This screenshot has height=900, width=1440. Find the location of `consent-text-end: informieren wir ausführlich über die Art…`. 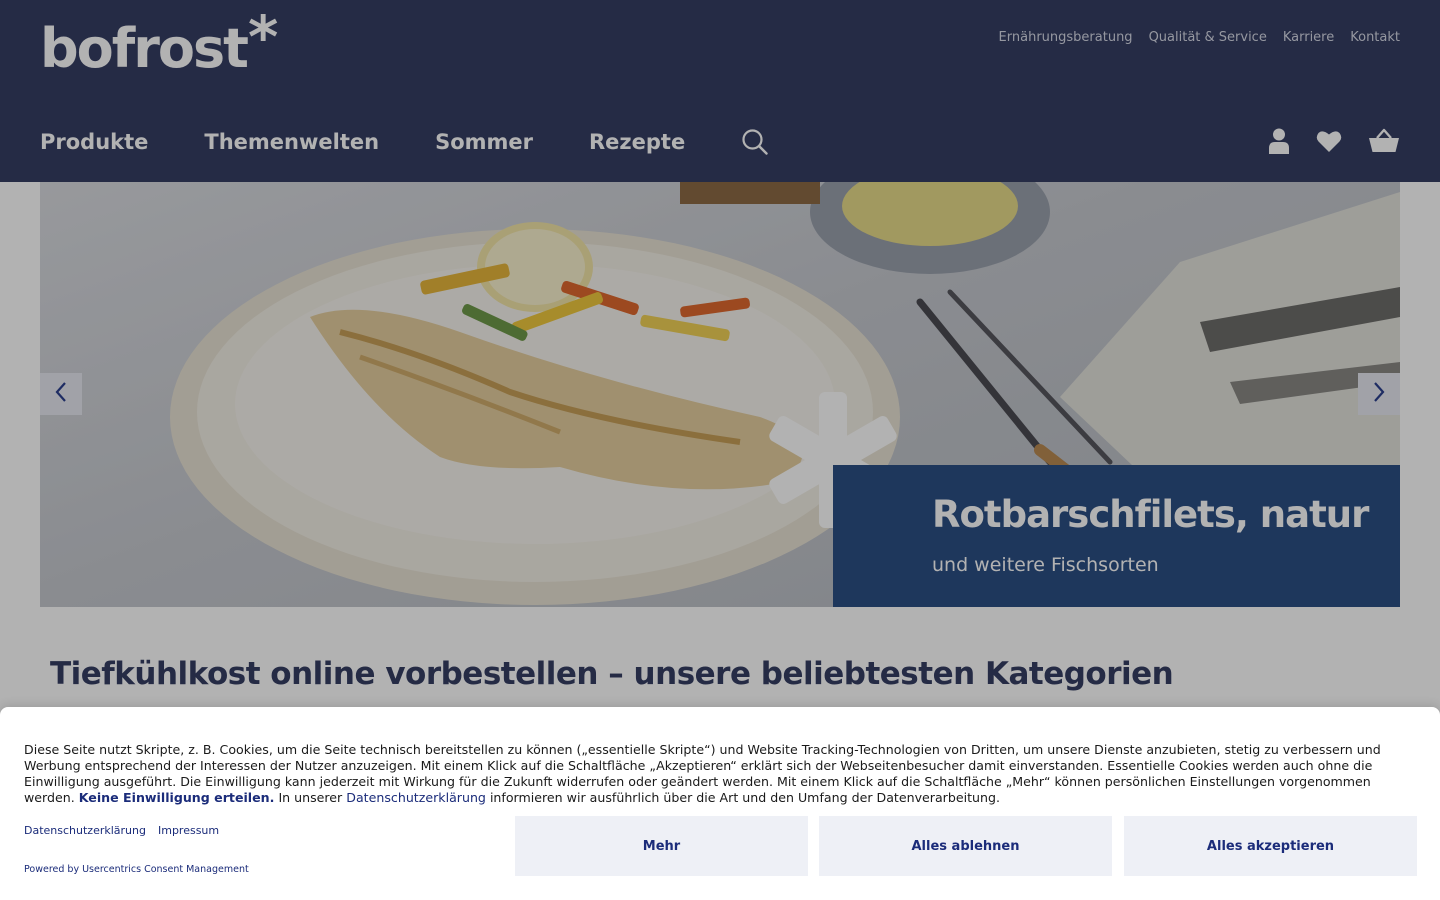

consent-text-end: informieren wir ausführlich über die Art… is located at coordinates (744, 797).